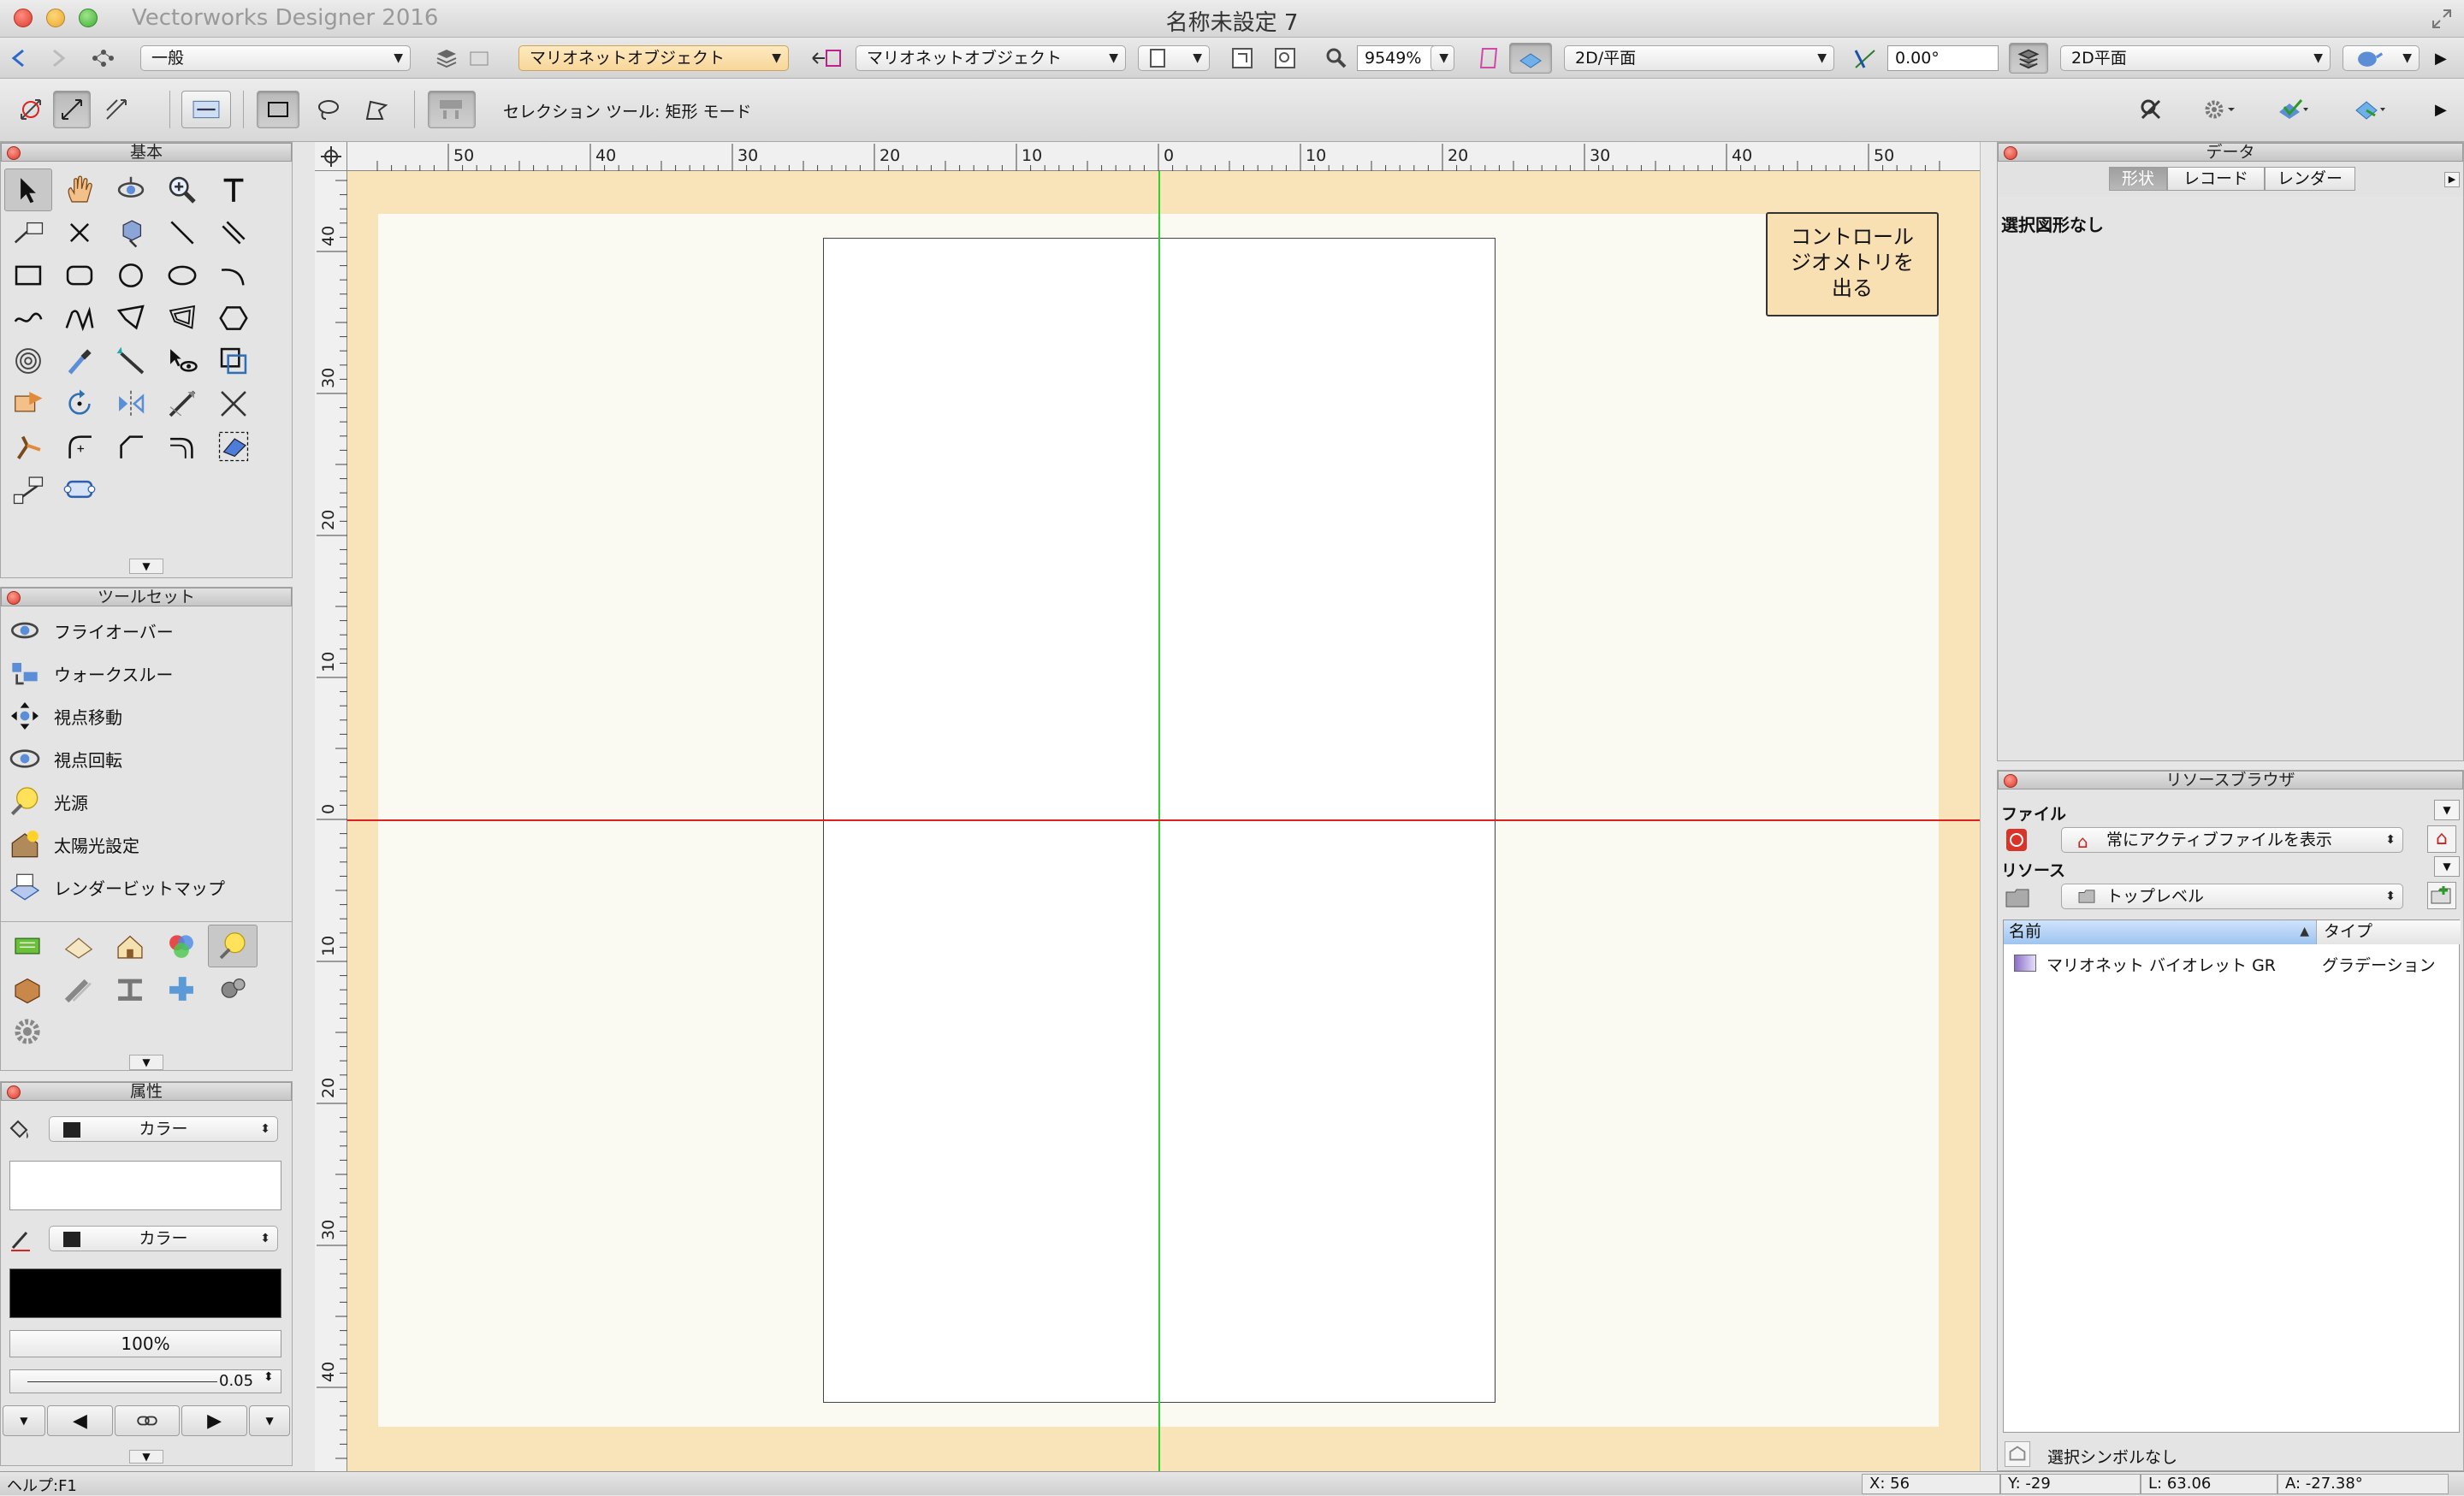 This screenshot has width=2464, height=1496. I want to click on view-check-icon, so click(2293, 110).